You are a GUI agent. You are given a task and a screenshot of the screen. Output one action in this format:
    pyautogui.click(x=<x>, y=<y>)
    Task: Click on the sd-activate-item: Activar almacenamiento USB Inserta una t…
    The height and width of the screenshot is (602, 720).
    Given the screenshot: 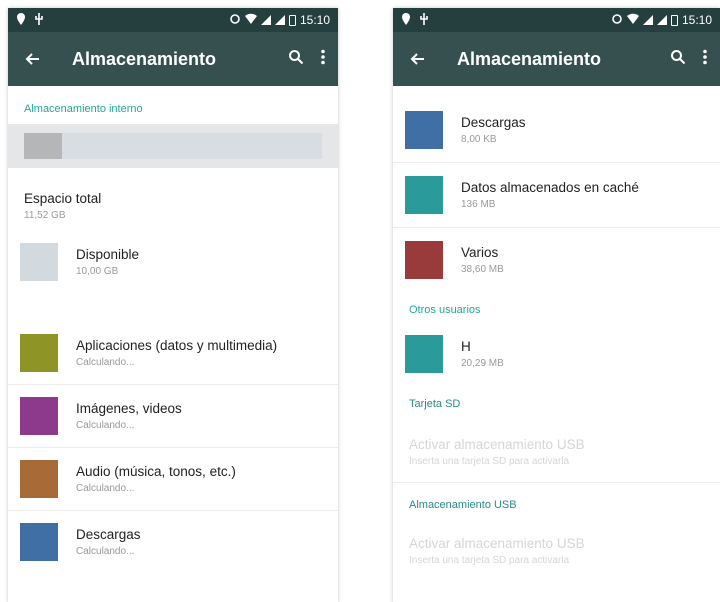 What is the action you would take?
    pyautogui.click(x=556, y=452)
    